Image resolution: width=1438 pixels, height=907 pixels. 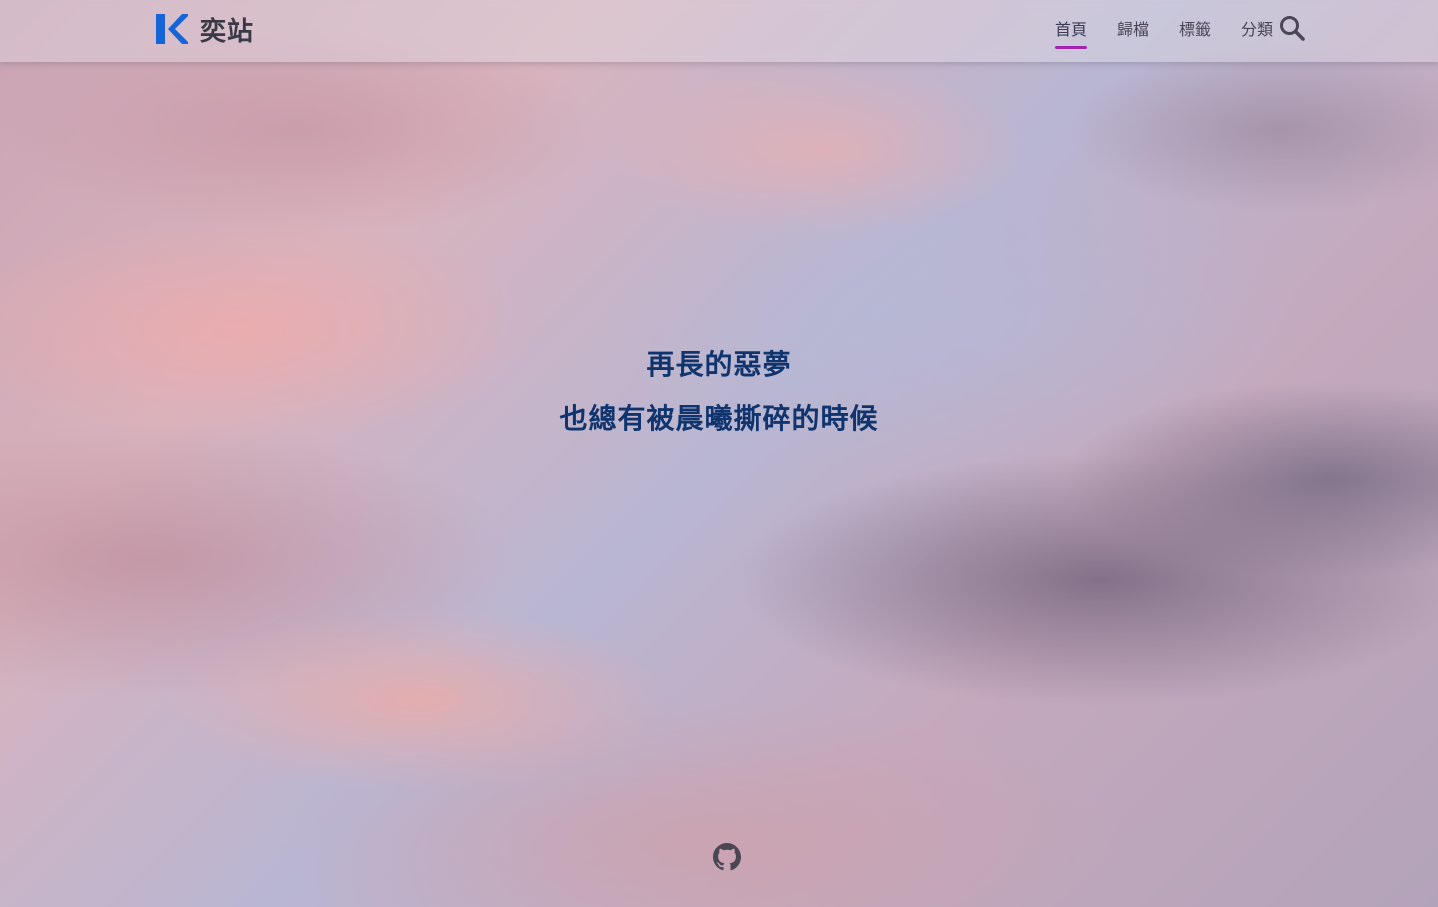 I want to click on main-nav: 首頁 歸檔 標籤 分類, so click(x=1164, y=31).